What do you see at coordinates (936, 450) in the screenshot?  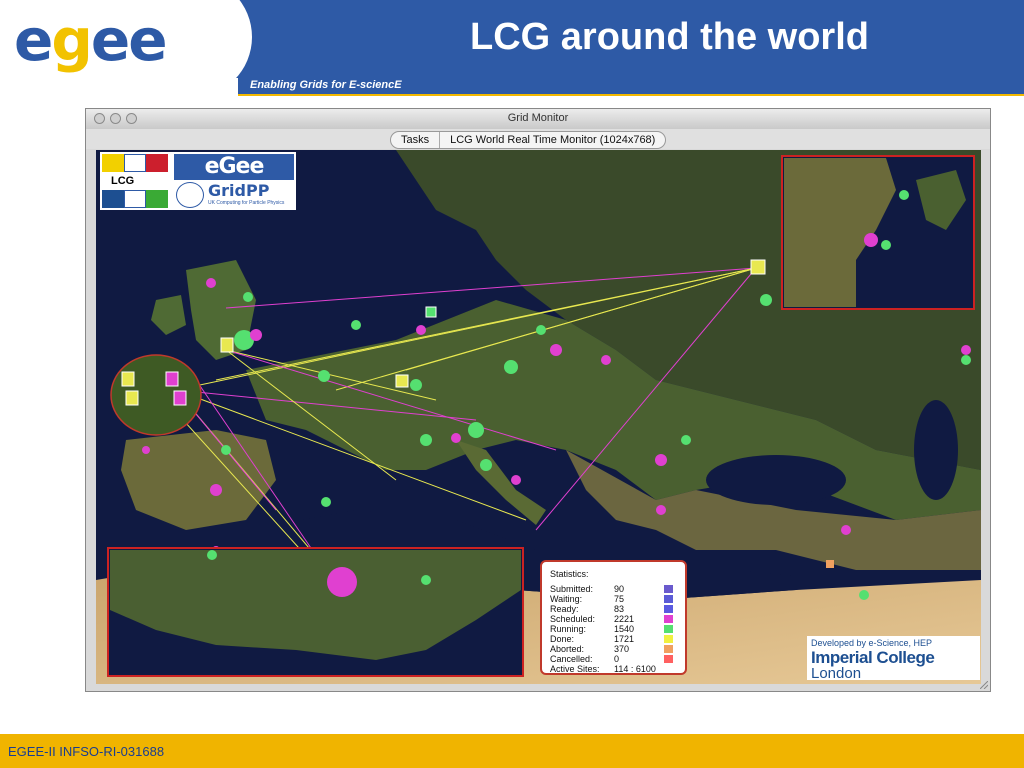 I see `caspian-sea` at bounding box center [936, 450].